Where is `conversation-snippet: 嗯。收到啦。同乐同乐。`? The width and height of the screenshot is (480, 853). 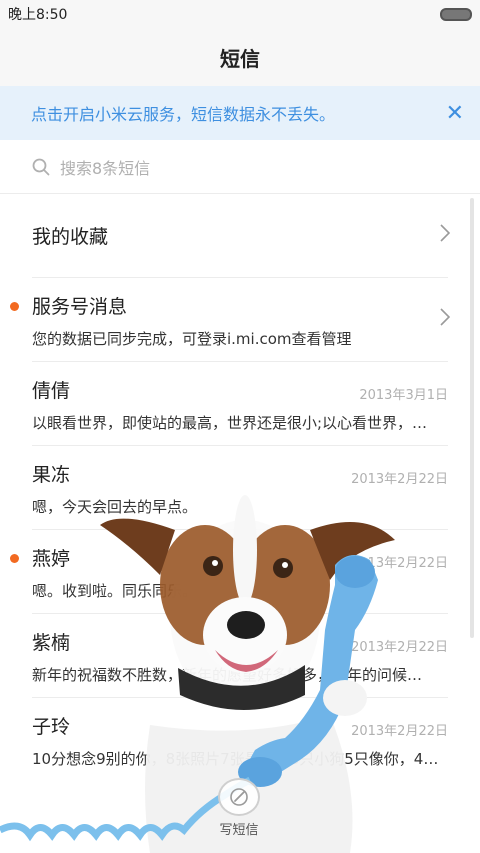
conversation-snippet: 嗯。收到啦。同乐同乐。 is located at coordinates (115, 591).